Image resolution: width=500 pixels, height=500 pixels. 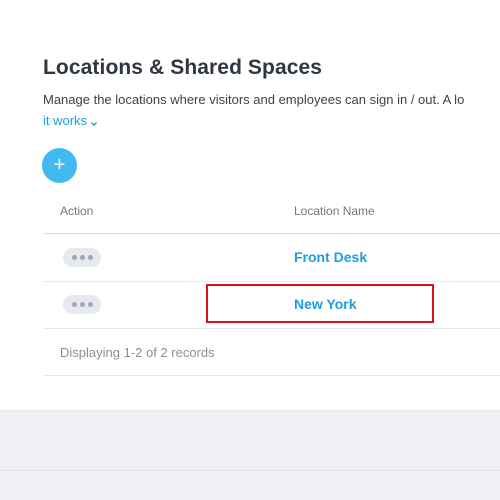 What do you see at coordinates (320, 303) in the screenshot?
I see `highlight-annotation-box` at bounding box center [320, 303].